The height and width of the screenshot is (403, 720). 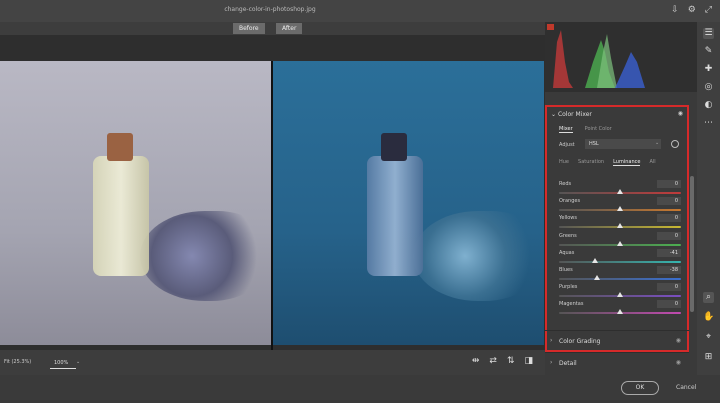 What do you see at coordinates (566, 129) in the screenshot?
I see `tab-mixer: Mixer` at bounding box center [566, 129].